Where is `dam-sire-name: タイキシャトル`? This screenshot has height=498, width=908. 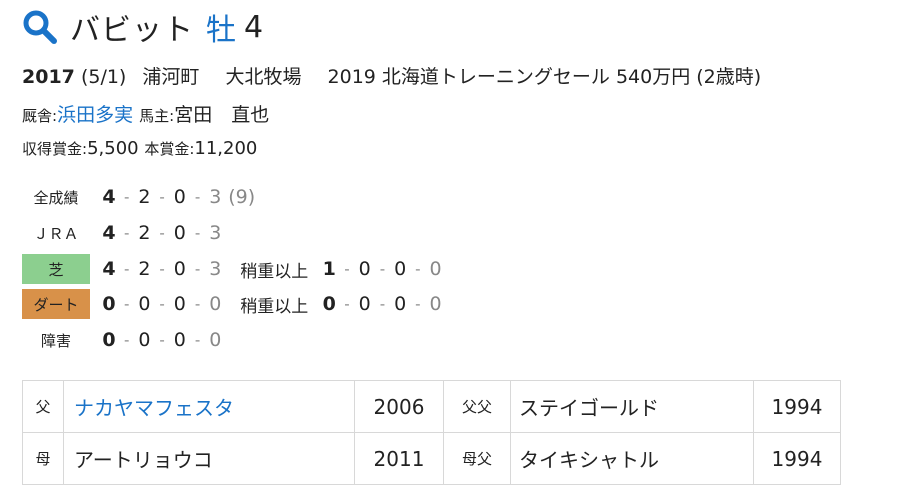 dam-sire-name: タイキシャトル is located at coordinates (632, 458).